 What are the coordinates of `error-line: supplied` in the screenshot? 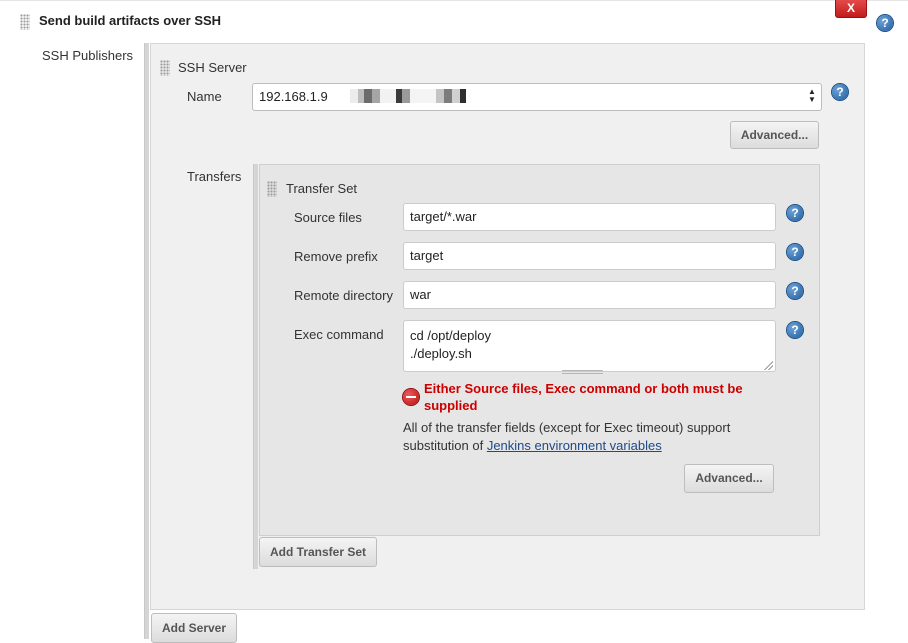 It's located at (451, 405).